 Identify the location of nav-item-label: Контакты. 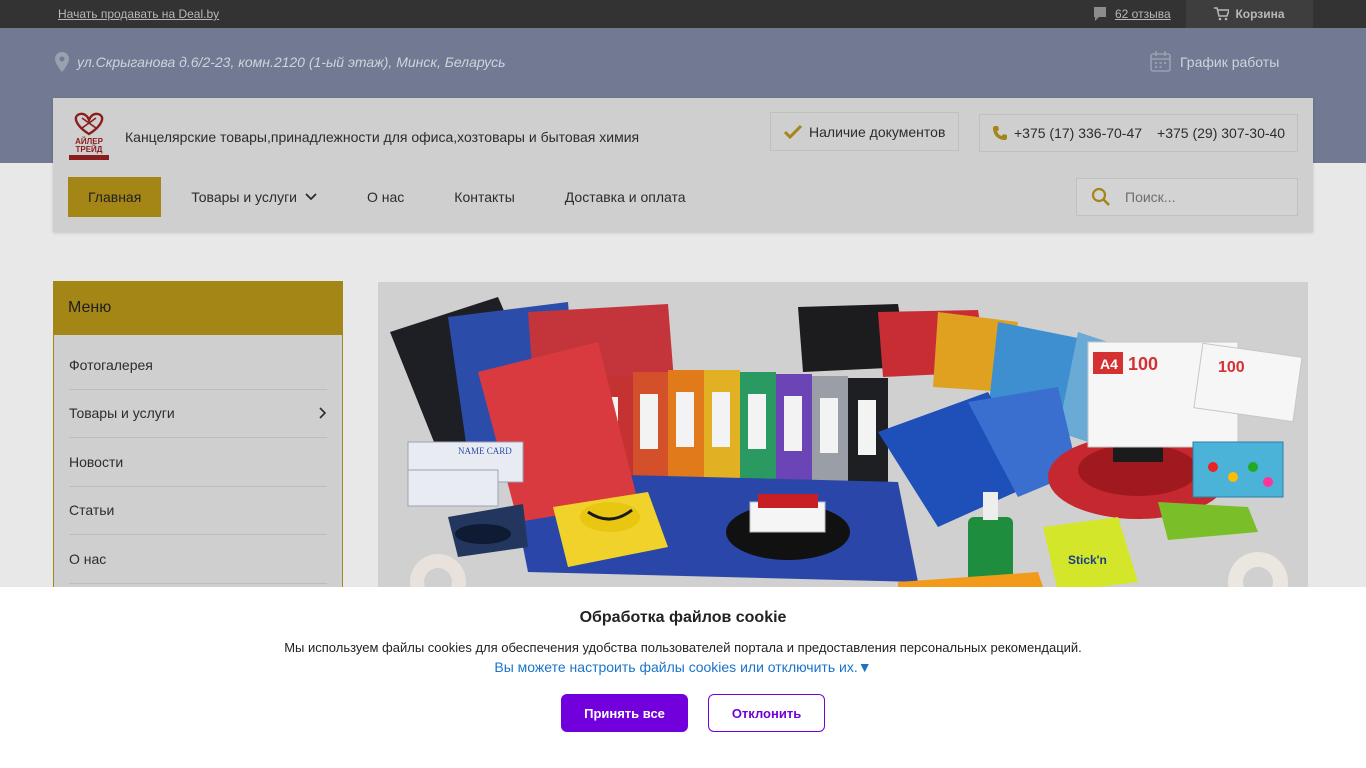
(484, 197).